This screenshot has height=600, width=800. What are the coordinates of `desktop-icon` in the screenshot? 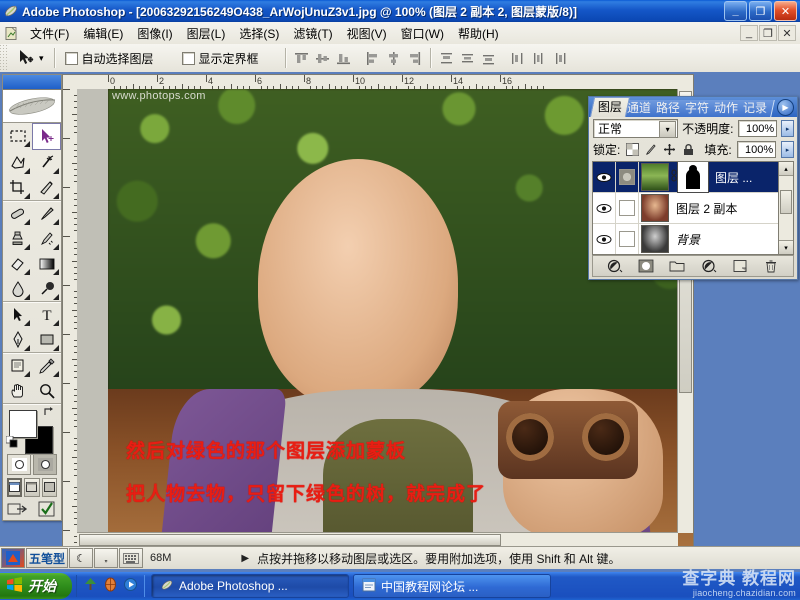 It's located at (90, 586).